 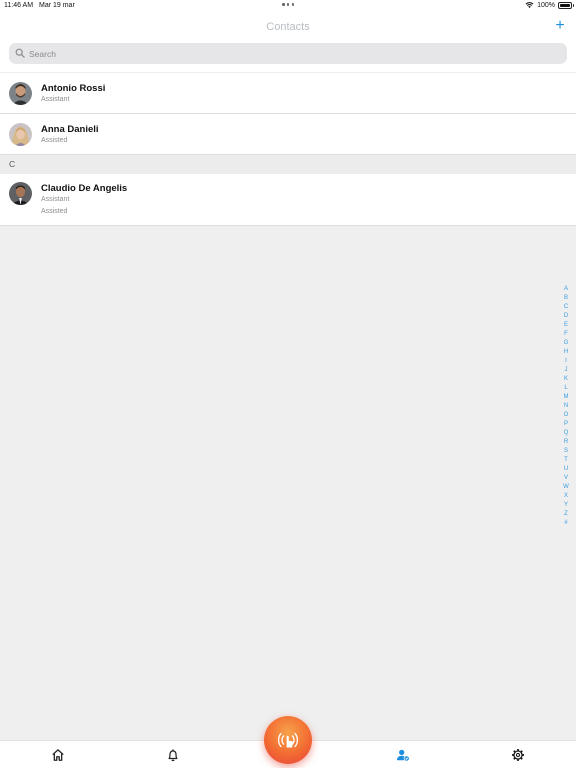 I want to click on panic-button-icon, so click(x=288, y=740).